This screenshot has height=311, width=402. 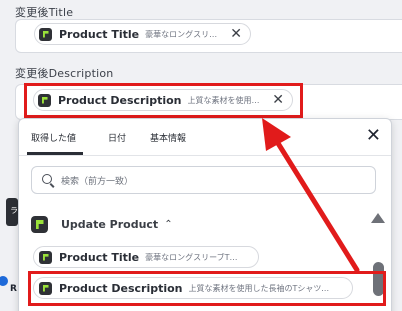 I want to click on list-item: Product Title 豪華なロングスリーブTシャツ, so click(x=146, y=257).